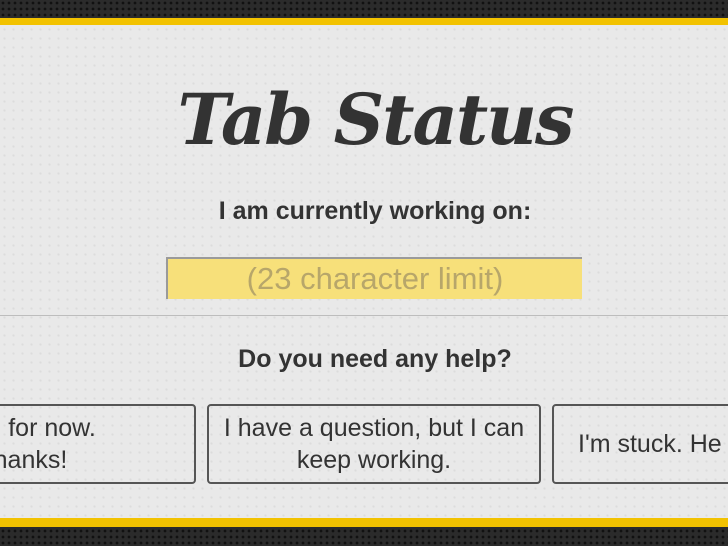 The image size is (728, 546). What do you see at coordinates (364, 21) in the screenshot?
I see `top-accent-stripe` at bounding box center [364, 21].